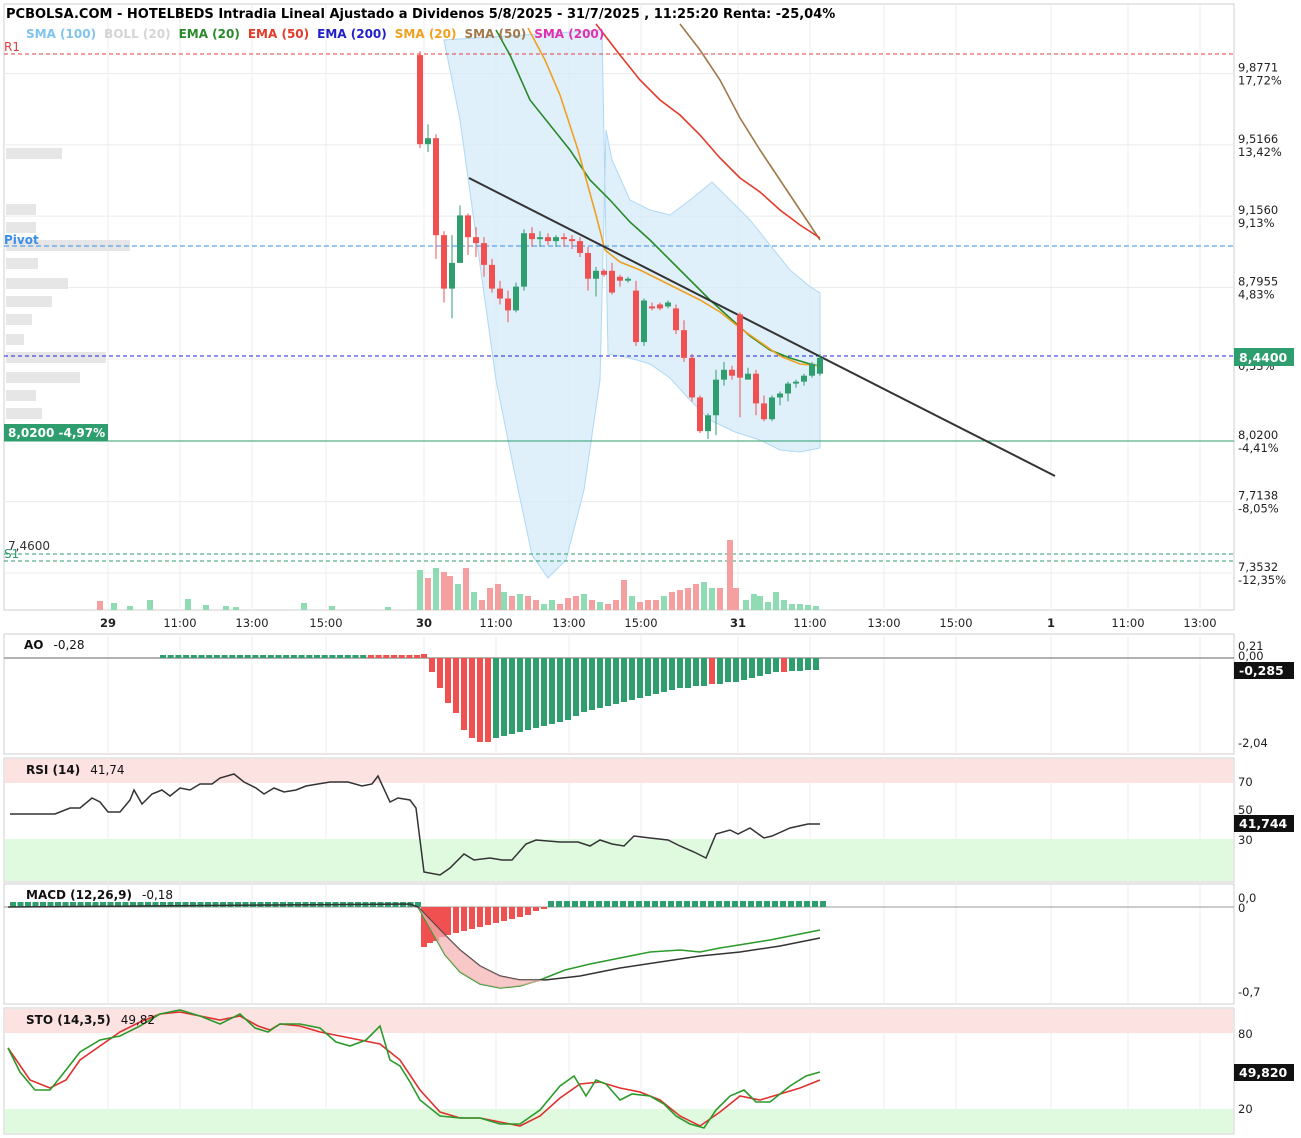  Describe the element at coordinates (90, 1020) in the screenshot. I see `sto-panel-title: STO (14,3,5) 49,82` at that location.